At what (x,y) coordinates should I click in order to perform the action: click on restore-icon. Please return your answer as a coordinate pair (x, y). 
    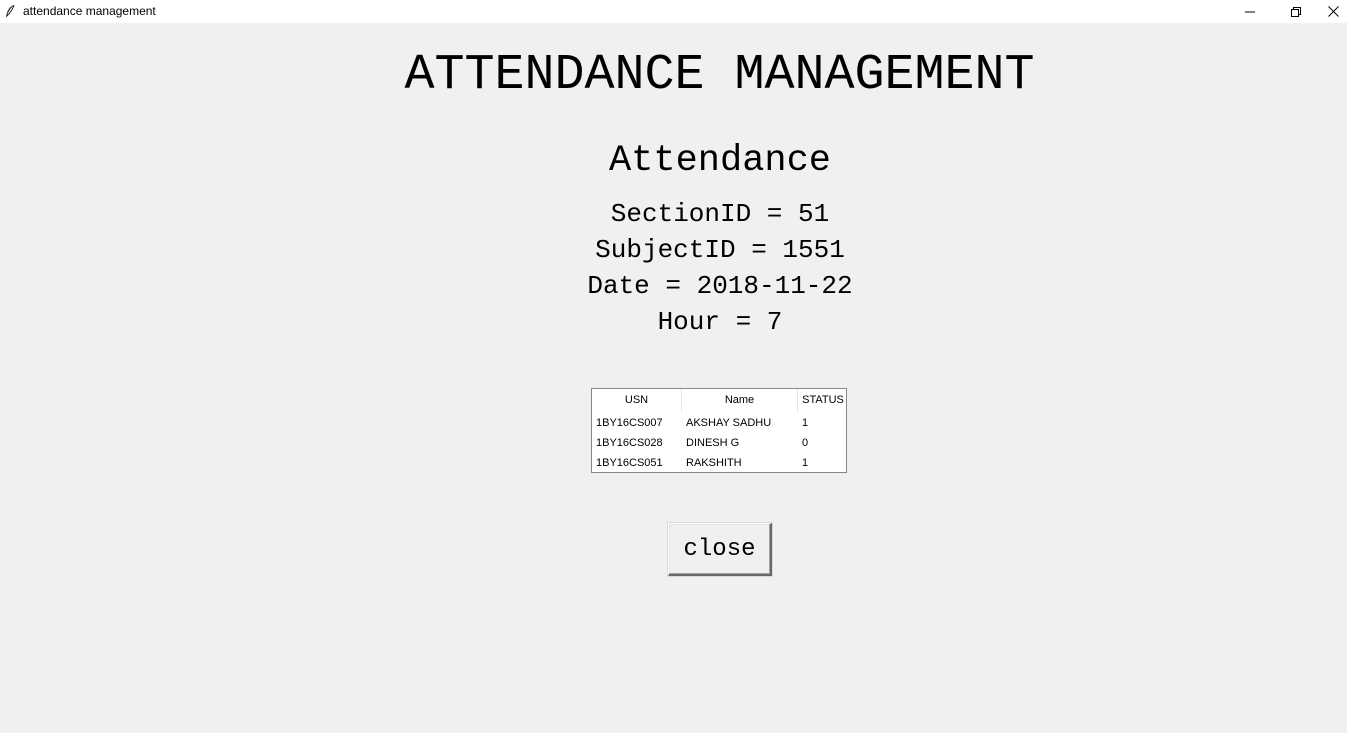
    Looking at the image, I should click on (1296, 11).